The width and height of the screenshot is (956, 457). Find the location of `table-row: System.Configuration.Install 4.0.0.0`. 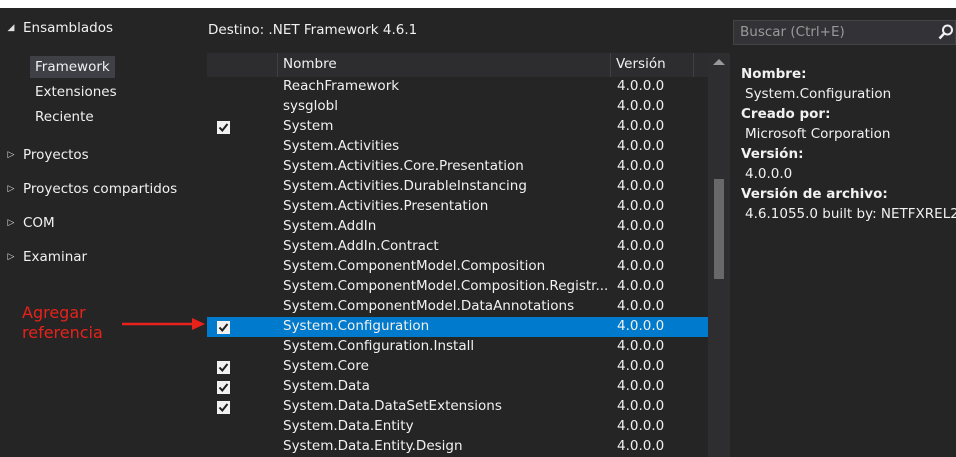

table-row: System.Configuration.Install 4.0.0.0 is located at coordinates (457, 347).